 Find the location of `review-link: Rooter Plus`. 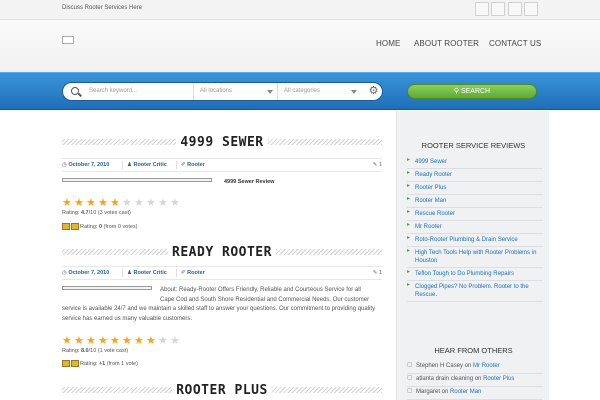

review-link: Rooter Plus is located at coordinates (475, 188).